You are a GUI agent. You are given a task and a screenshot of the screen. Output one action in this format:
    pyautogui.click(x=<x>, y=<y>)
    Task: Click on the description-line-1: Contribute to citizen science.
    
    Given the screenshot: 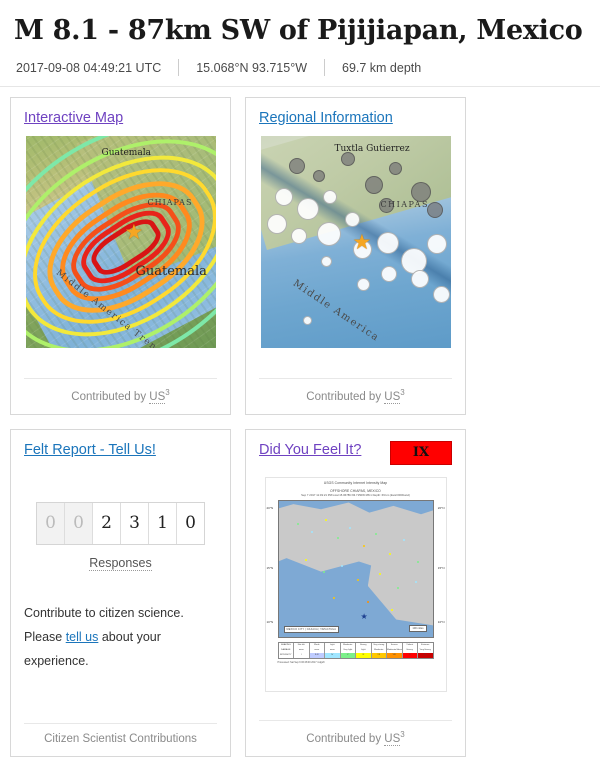 What is the action you would take?
    pyautogui.click(x=104, y=613)
    